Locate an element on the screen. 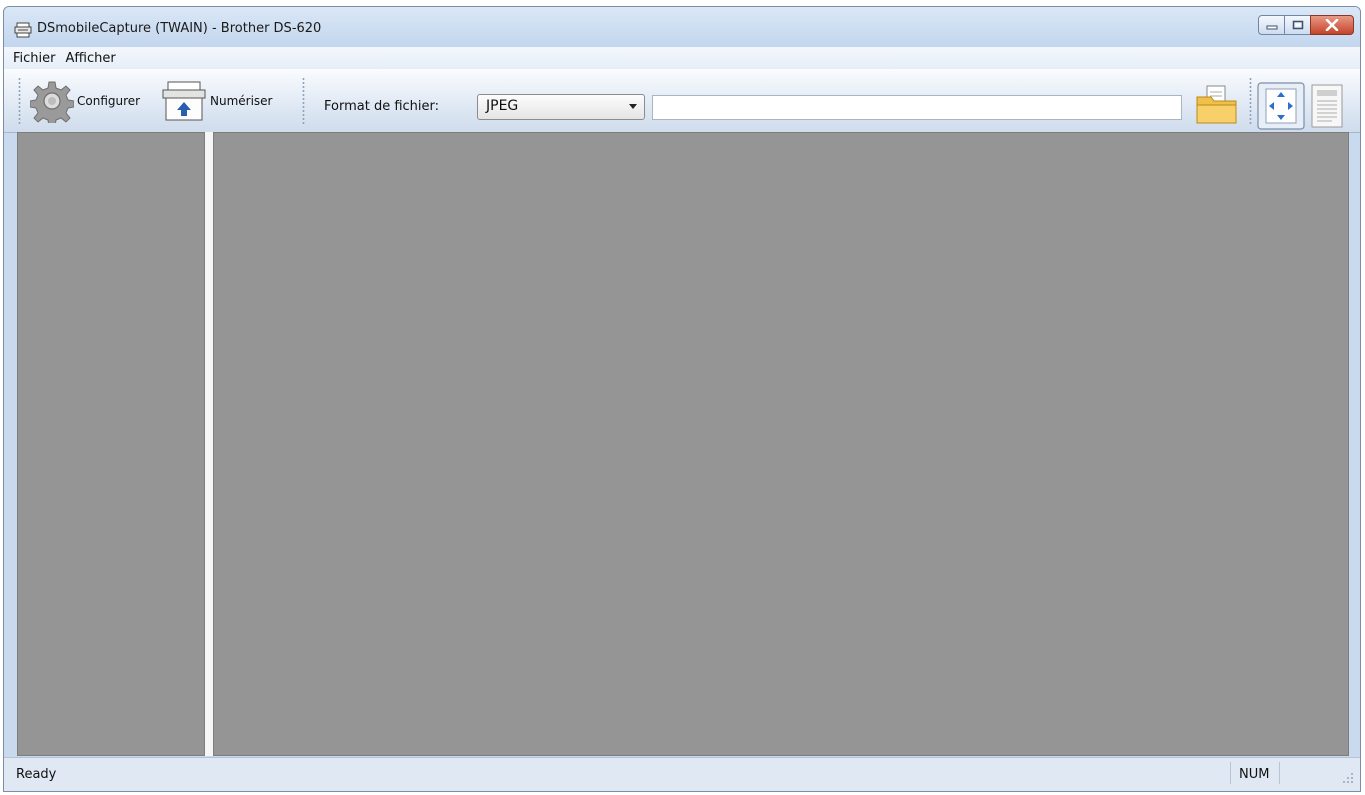 The width and height of the screenshot is (1365, 795). title-bar: DSmobileCapture (TWAIN) - Brother DS-620 is located at coordinates (682, 27).